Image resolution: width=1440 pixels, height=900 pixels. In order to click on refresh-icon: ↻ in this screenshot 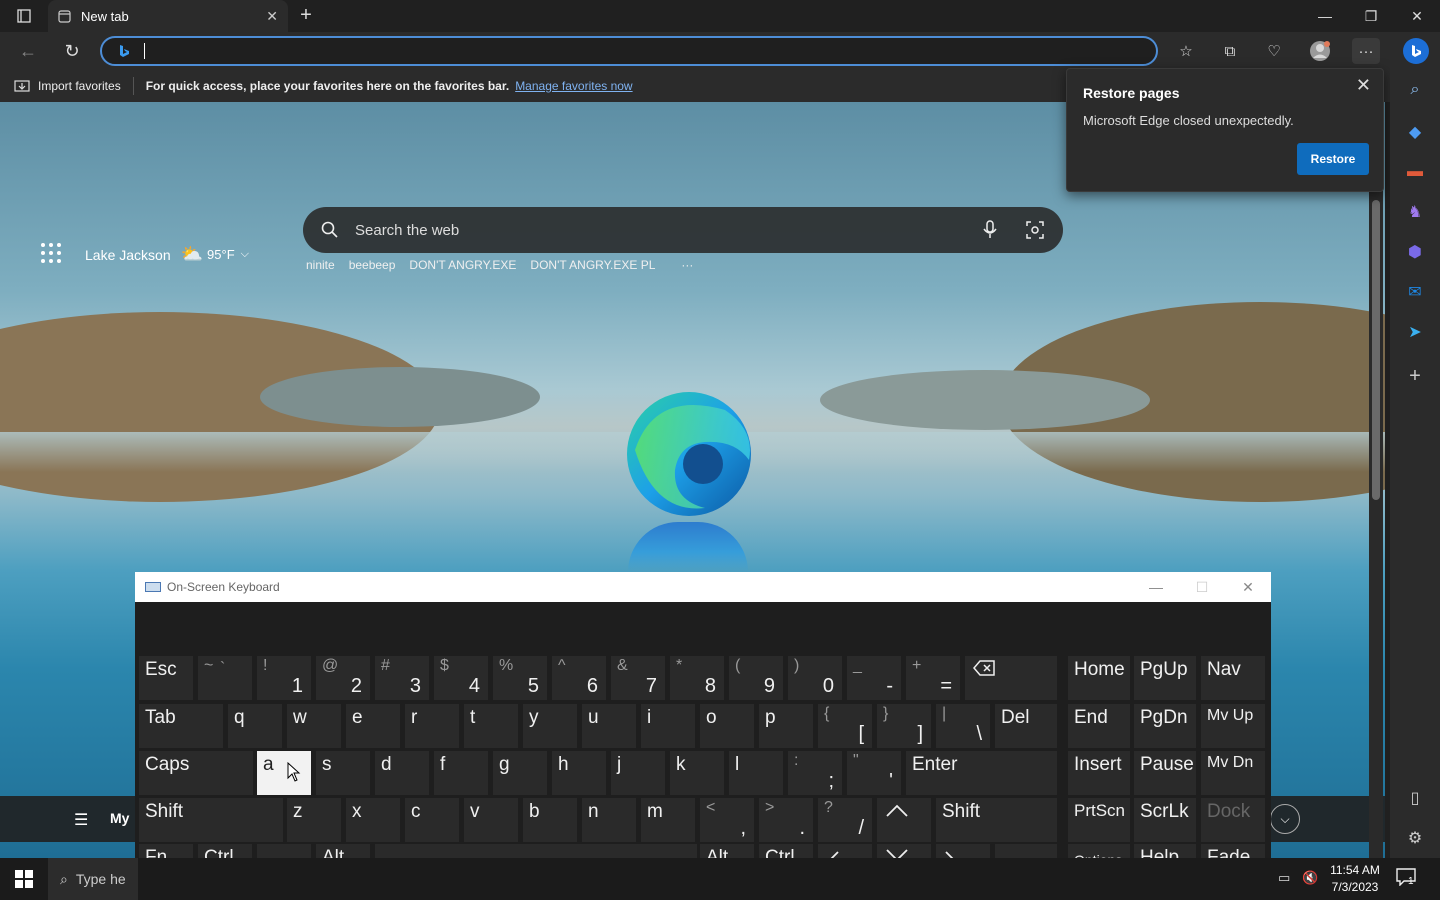, I will do `click(72, 51)`.